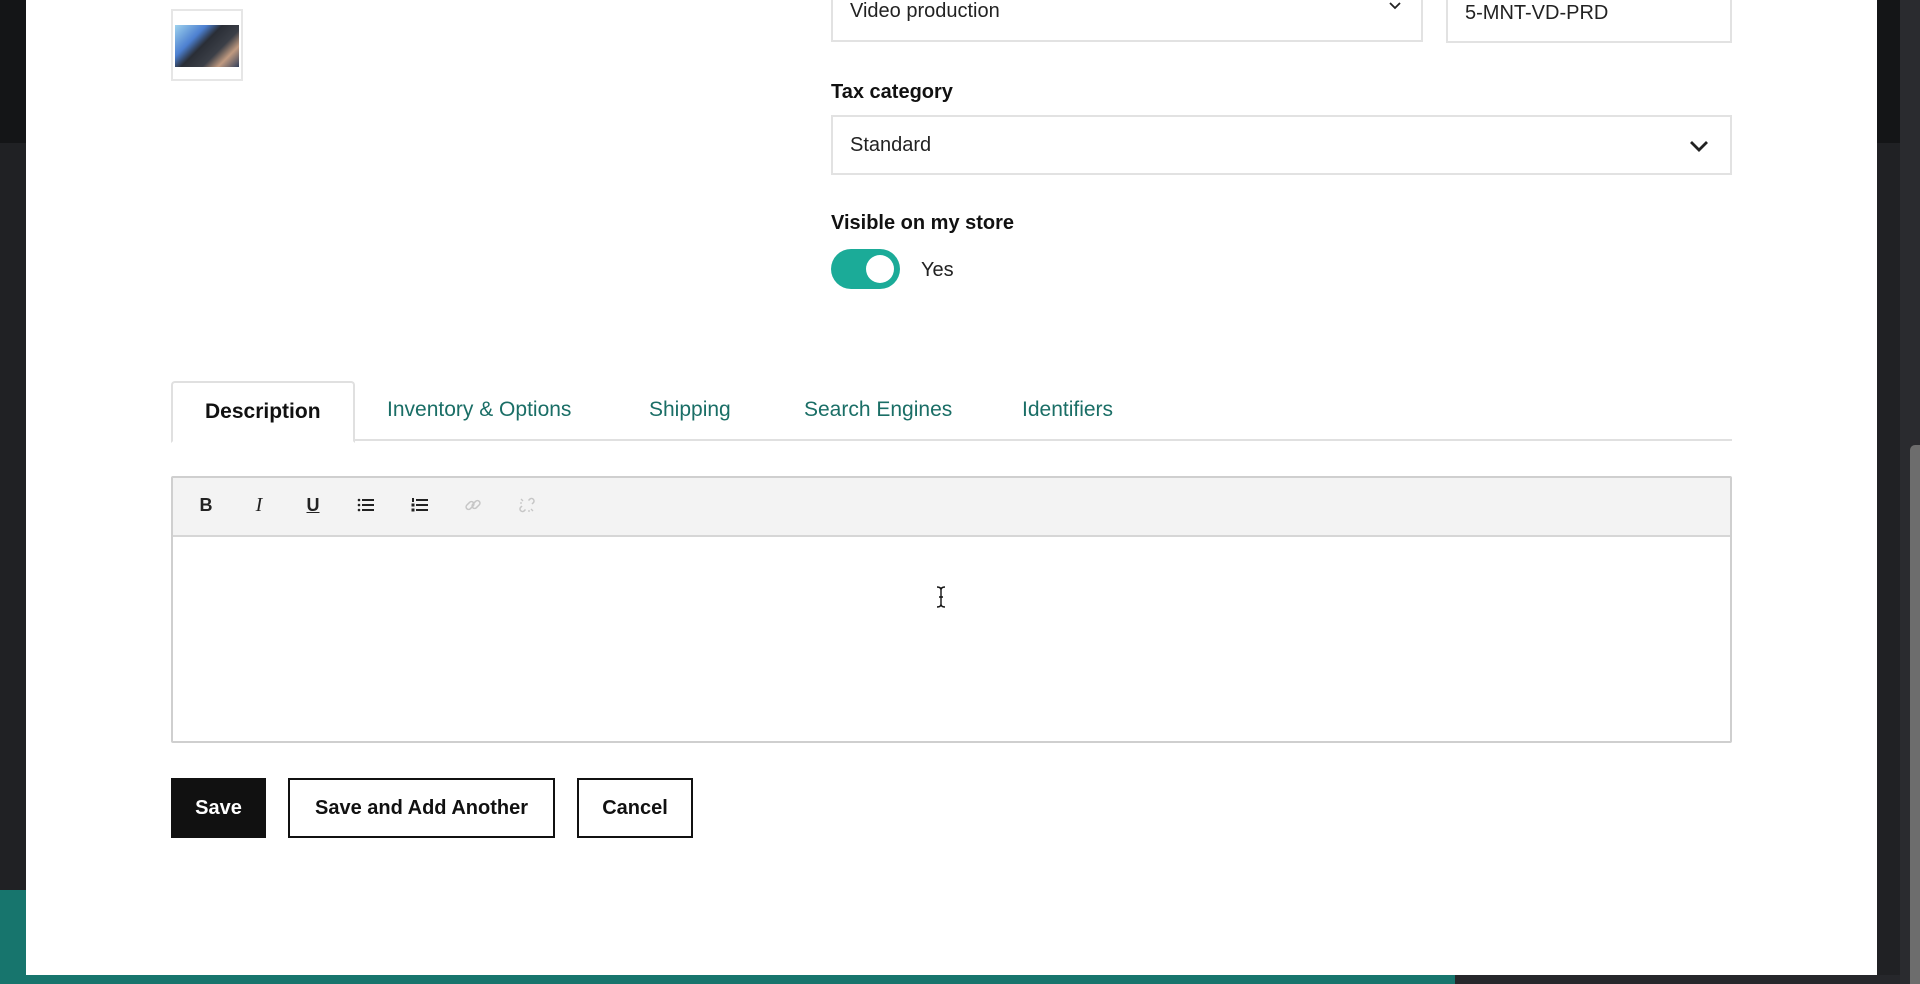  I want to click on bulleted-list-button, so click(366, 505).